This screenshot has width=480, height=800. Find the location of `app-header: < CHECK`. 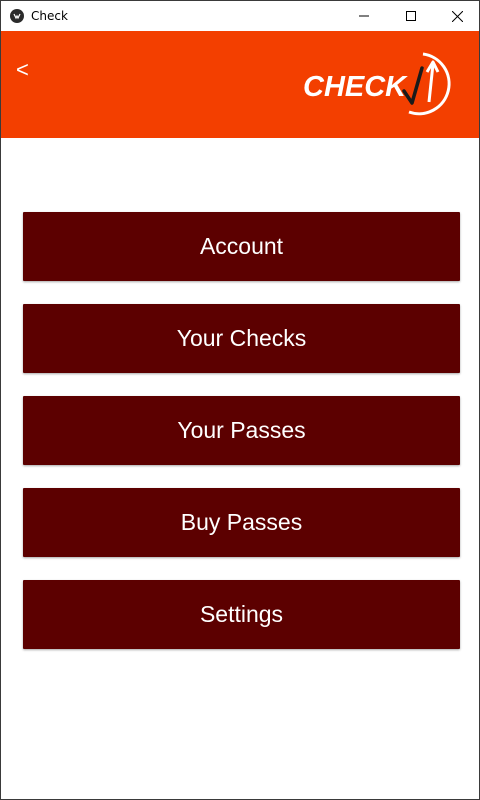

app-header: < CHECK is located at coordinates (240, 84).